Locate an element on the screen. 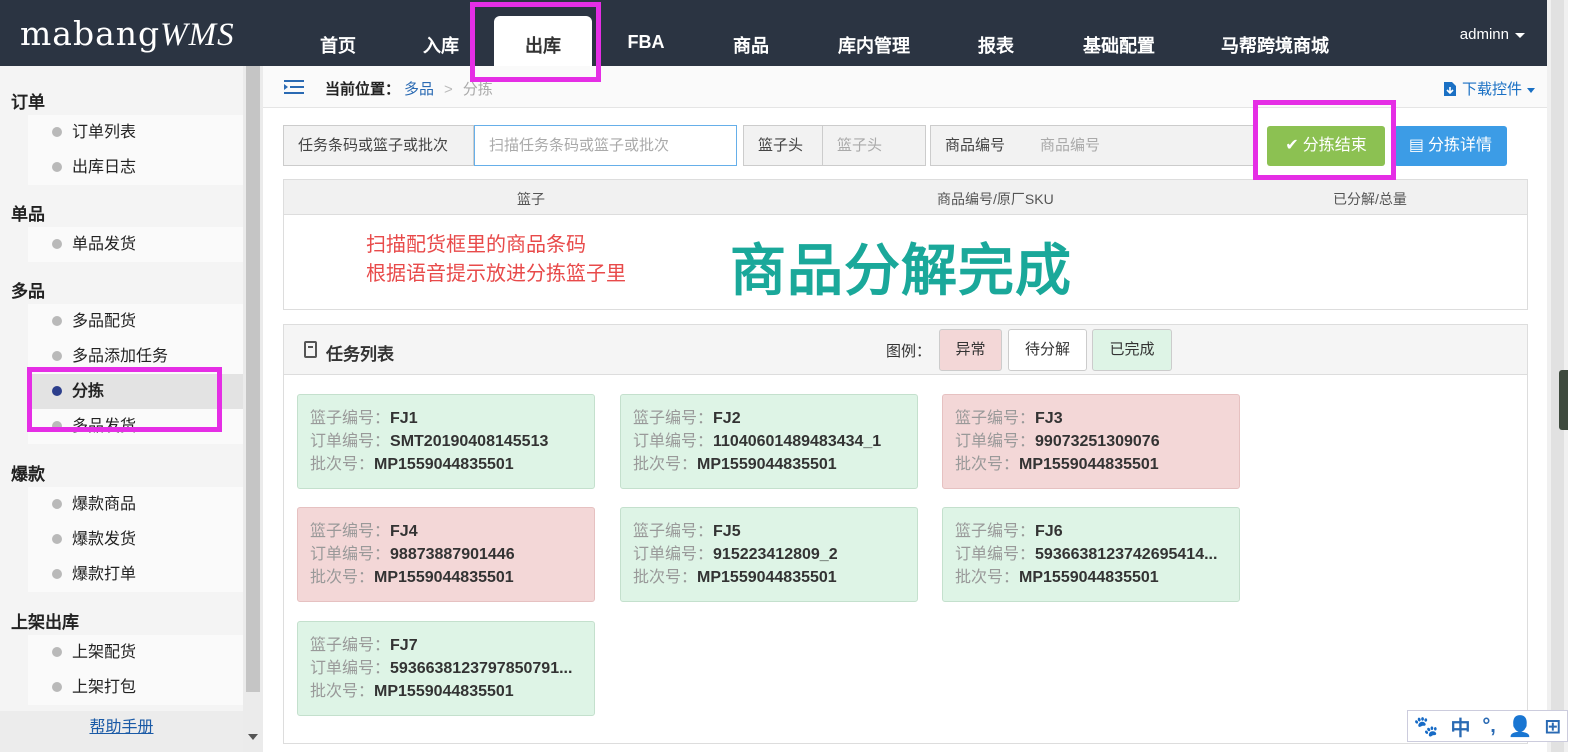 The width and height of the screenshot is (1593, 752). sidebar-scrollbar is located at coordinates (253, 409).